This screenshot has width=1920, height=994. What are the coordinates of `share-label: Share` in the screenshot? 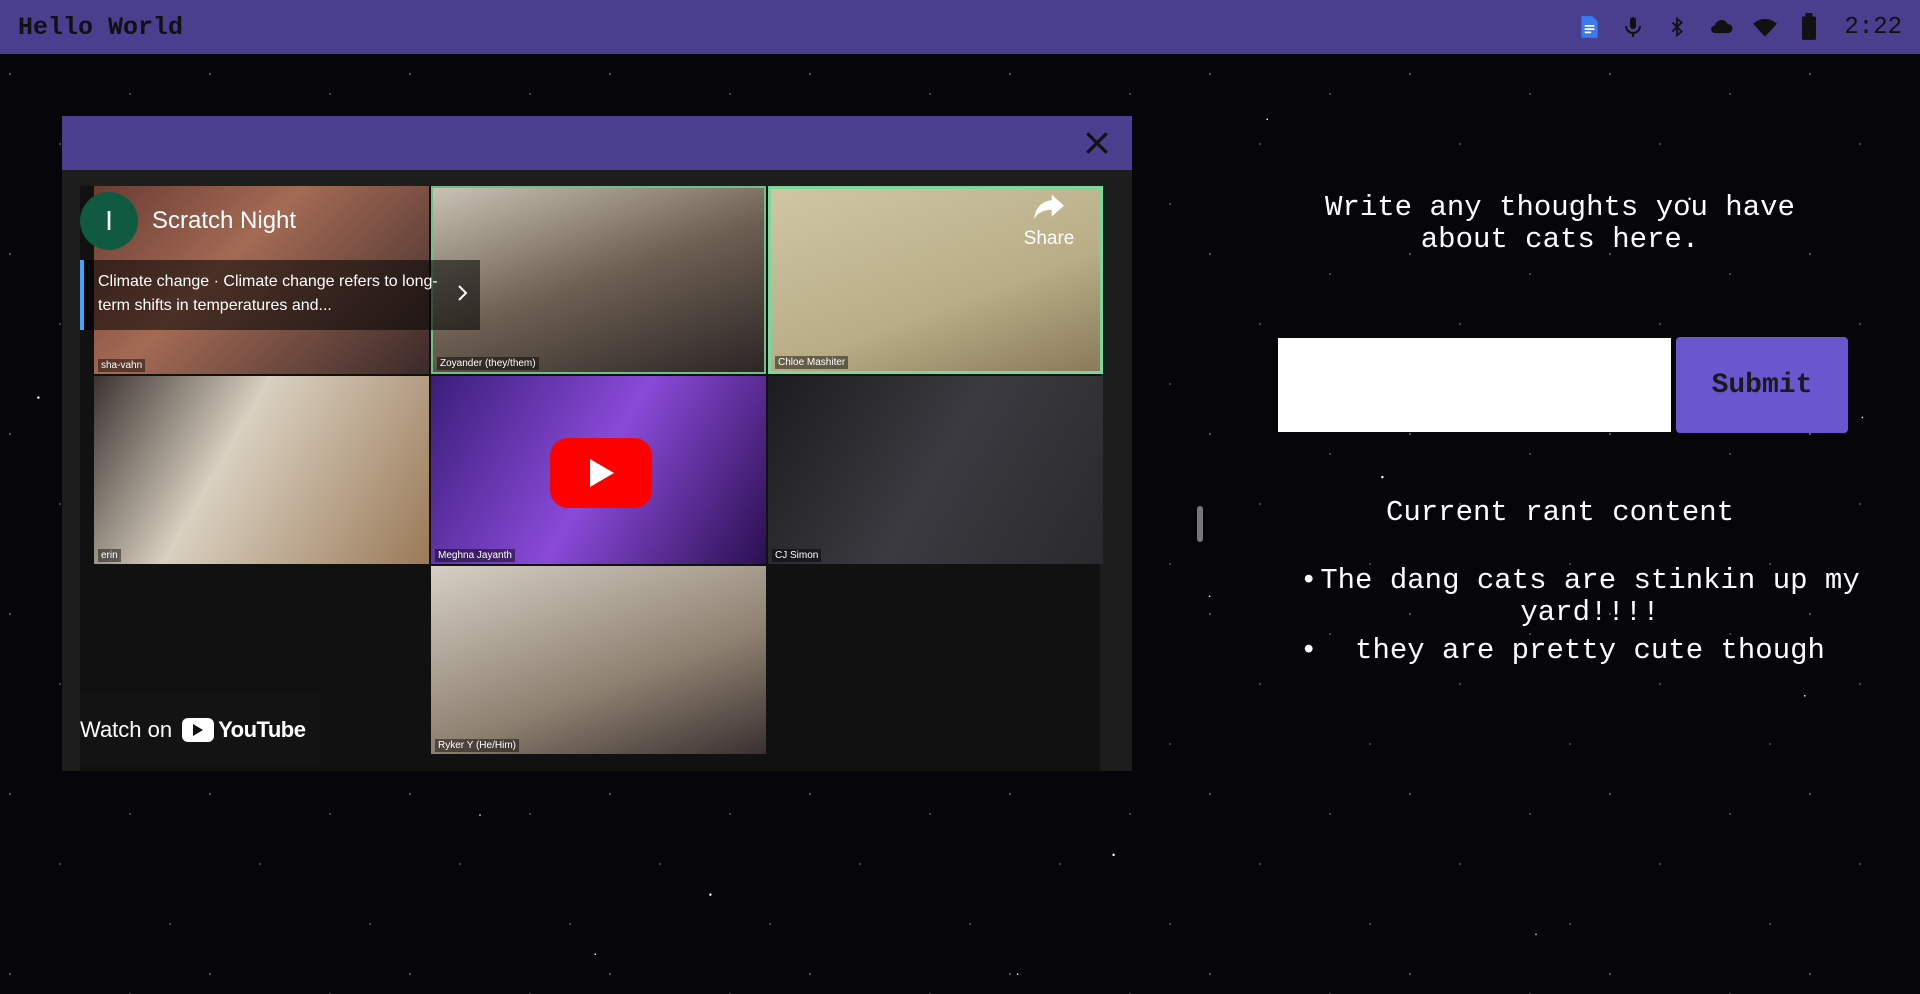 It's located at (1049, 238).